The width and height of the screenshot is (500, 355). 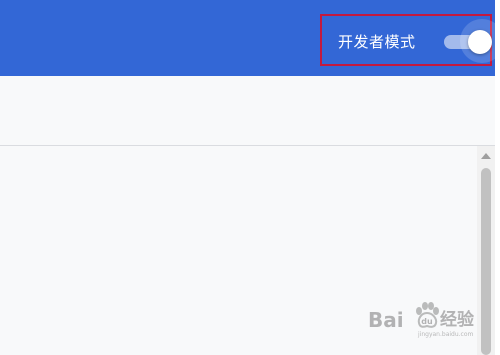 I want to click on baidu-jingyan-watermark: Bai du 经验 jingyan.baidu.com, so click(x=429, y=319).